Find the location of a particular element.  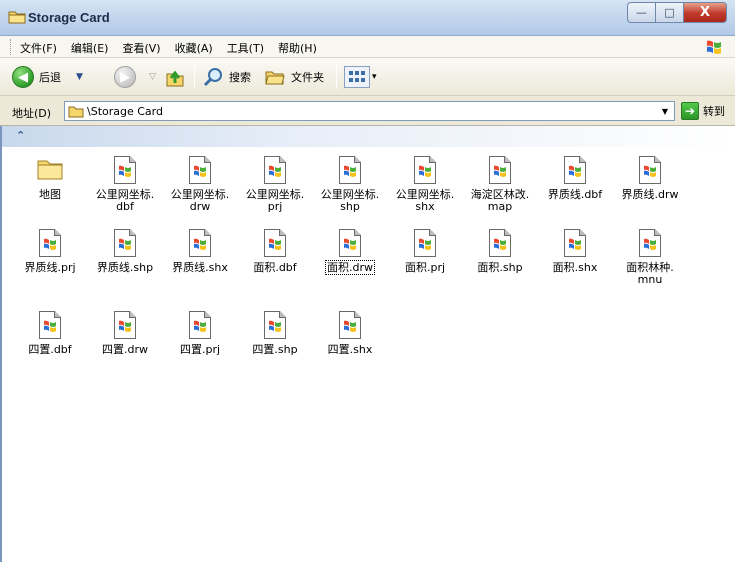

file-item: 公里网坐标. drw is located at coordinates (200, 184).